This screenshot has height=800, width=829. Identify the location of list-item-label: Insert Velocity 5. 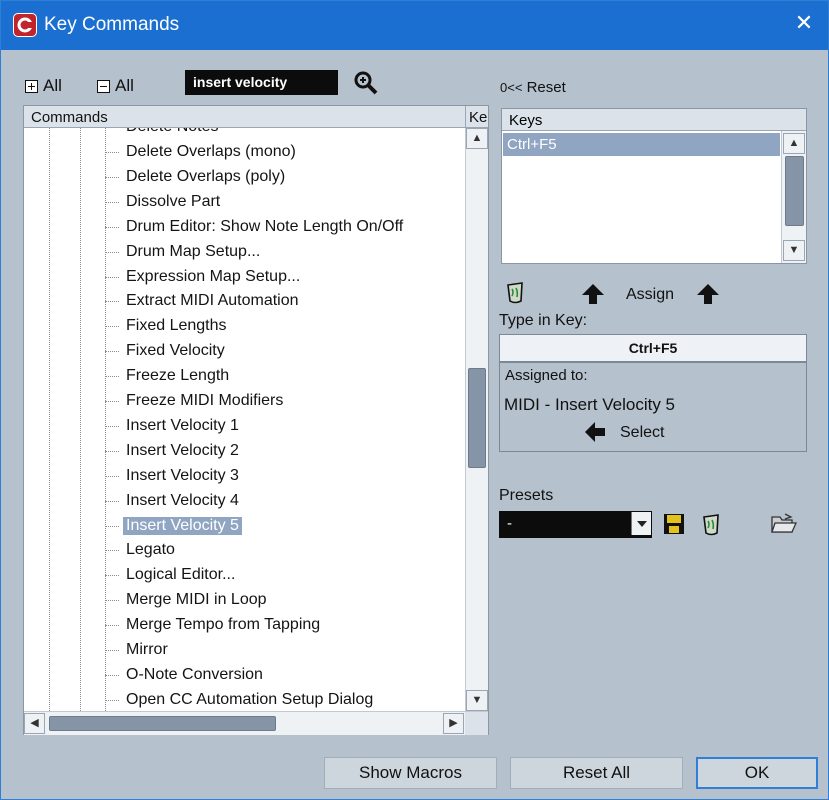
(182, 525).